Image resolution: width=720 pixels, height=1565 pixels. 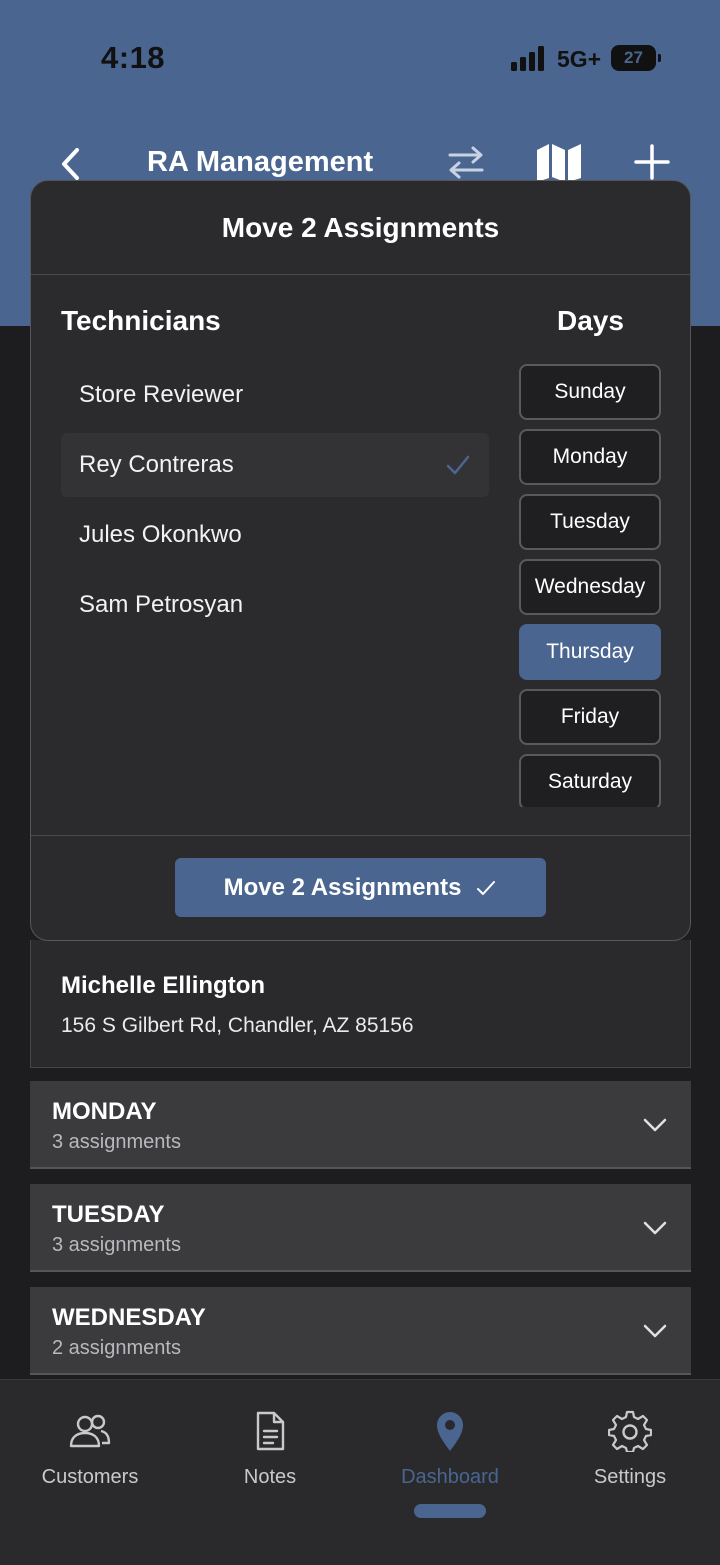 I want to click on tab-label: Dashboard, so click(x=450, y=1477).